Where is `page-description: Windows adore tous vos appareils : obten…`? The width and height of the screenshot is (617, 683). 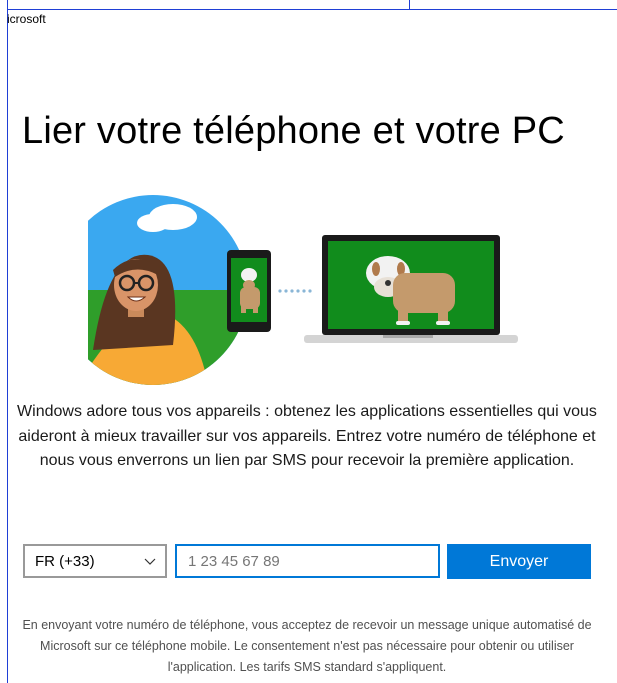
page-description: Windows adore tous vos appareils : obten… is located at coordinates (307, 436).